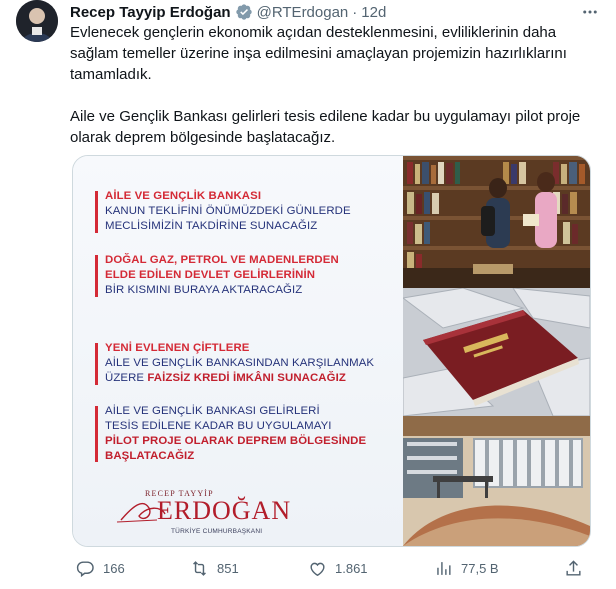 This screenshot has height=589, width=616. I want to click on more-icon, so click(590, 12).